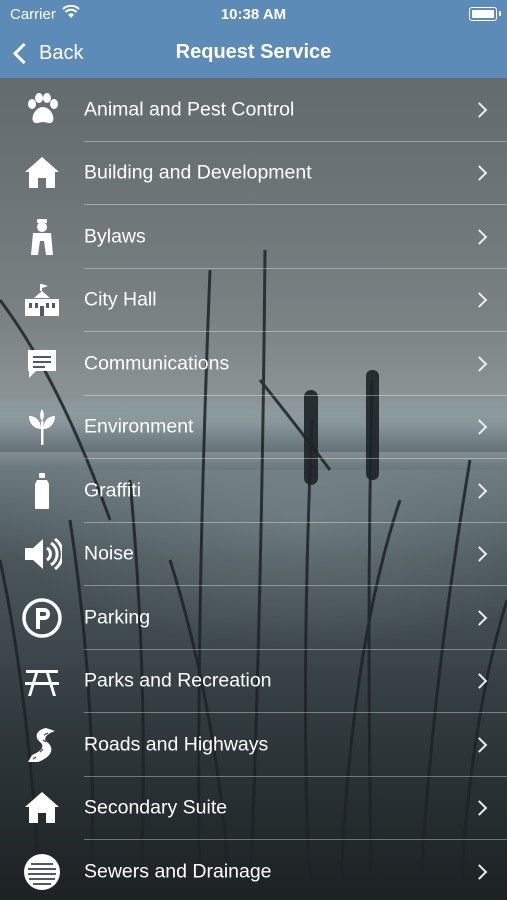 The height and width of the screenshot is (900, 507). What do you see at coordinates (198, 172) in the screenshot?
I see `service-label: Building and Development` at bounding box center [198, 172].